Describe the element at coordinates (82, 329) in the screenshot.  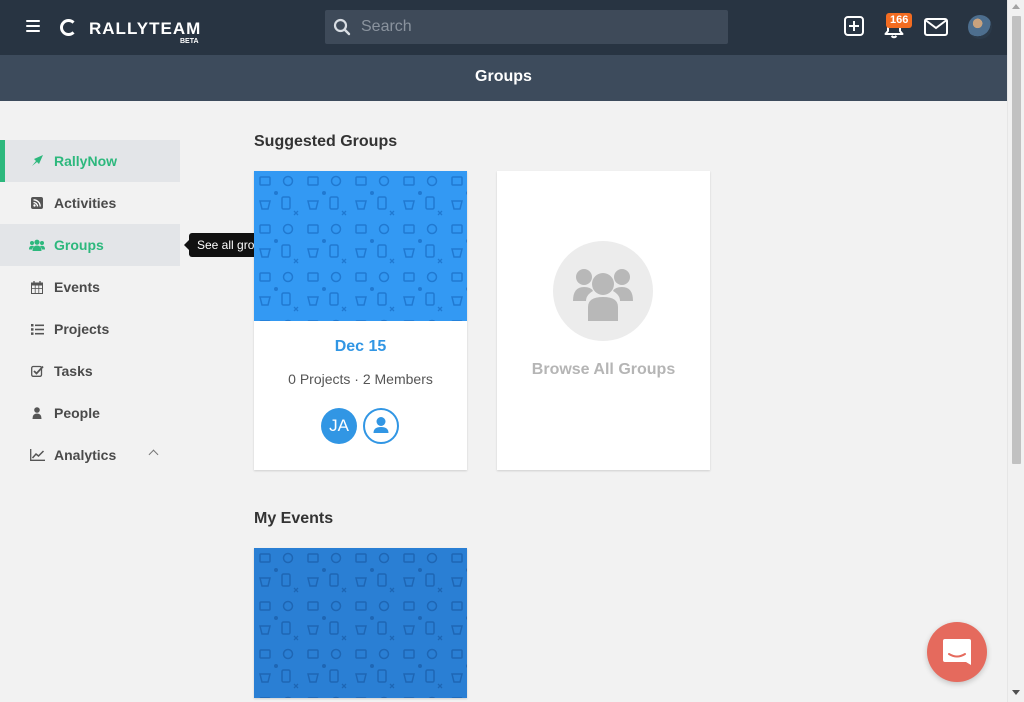
I see `sidebar-item-label: Projects` at that location.